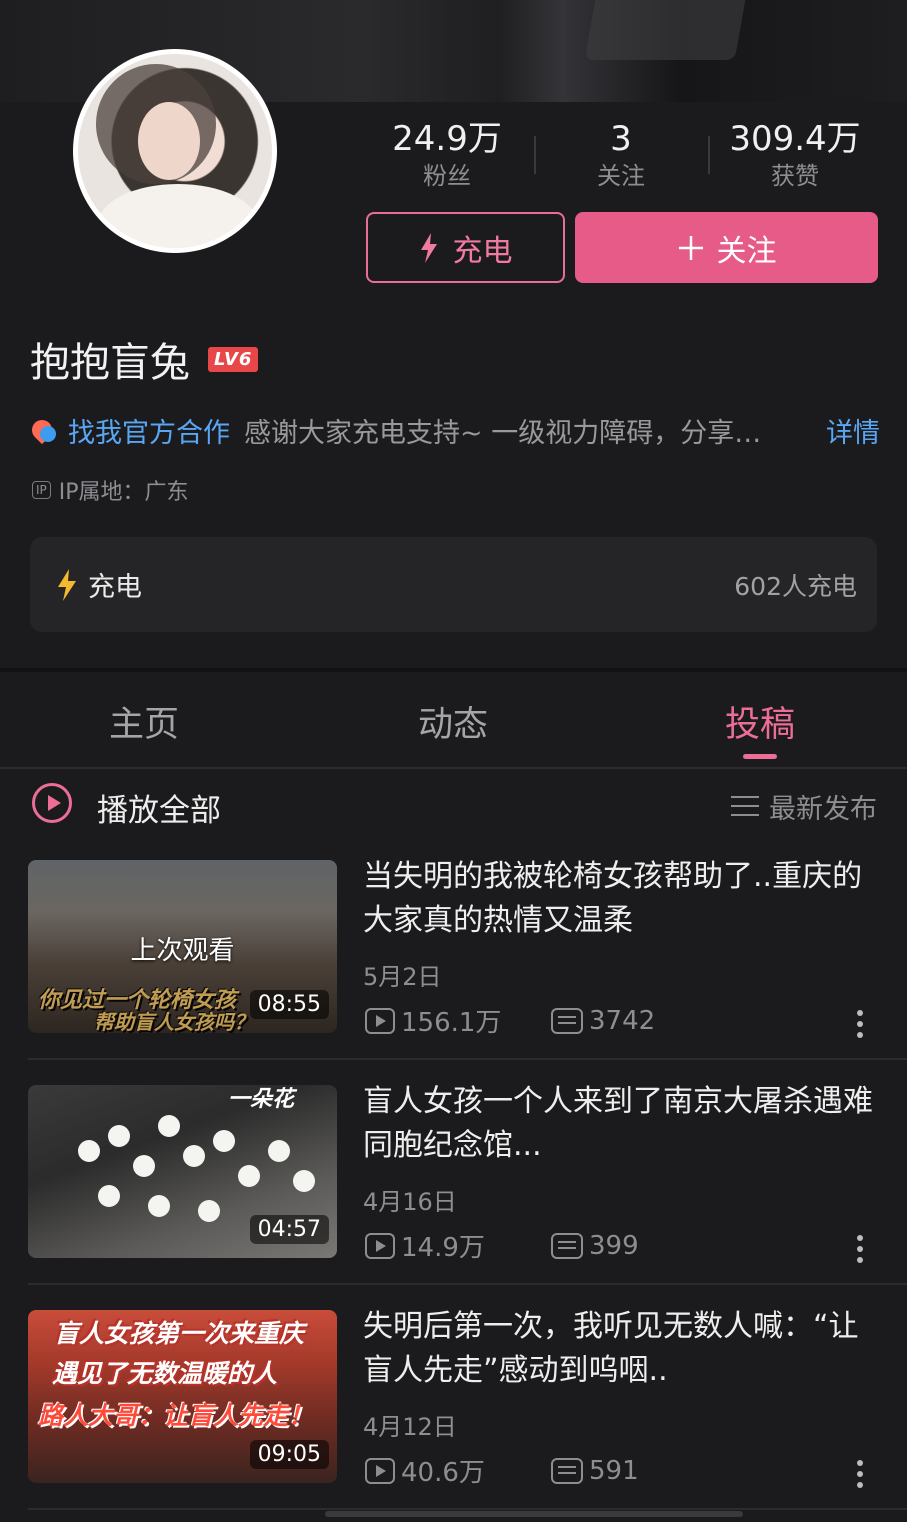  Describe the element at coordinates (614, 1245) in the screenshot. I see `danmaku-count: 399` at that location.